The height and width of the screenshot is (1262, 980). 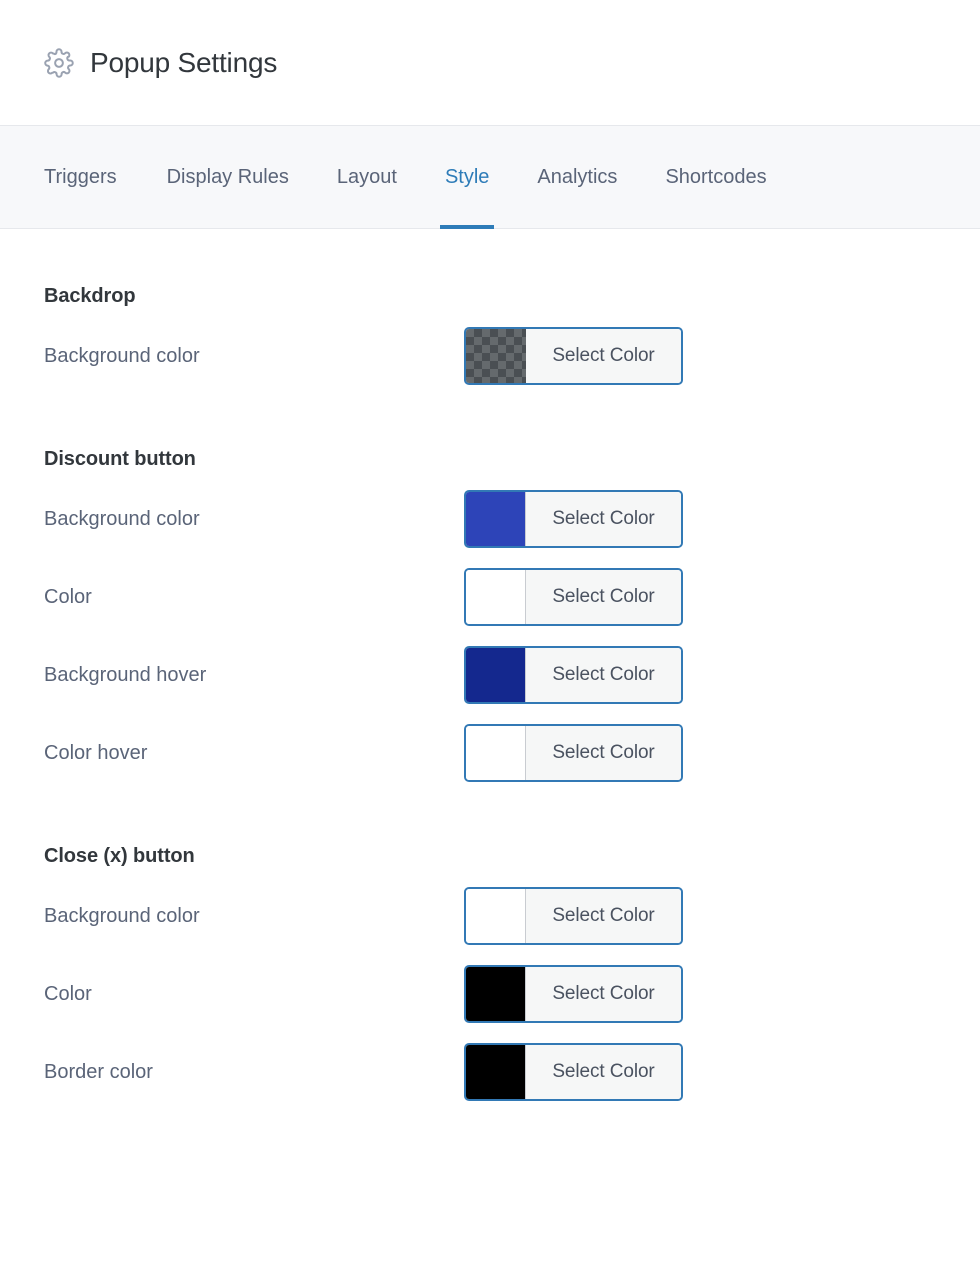 What do you see at coordinates (715, 177) in the screenshot?
I see `tab-shortcodes: Shortcodes` at bounding box center [715, 177].